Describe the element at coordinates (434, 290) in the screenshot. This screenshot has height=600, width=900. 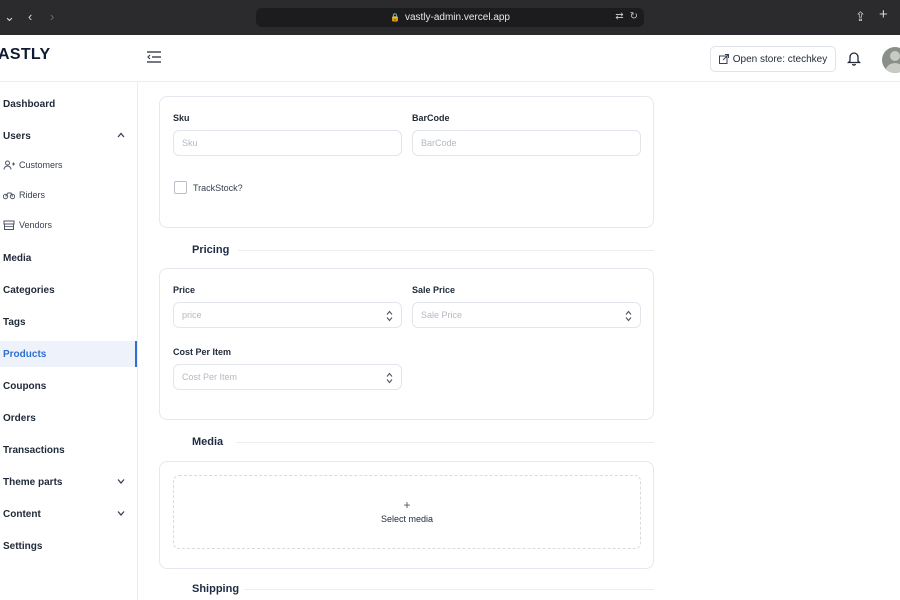
I see `sale-price-label: Sale Price` at that location.